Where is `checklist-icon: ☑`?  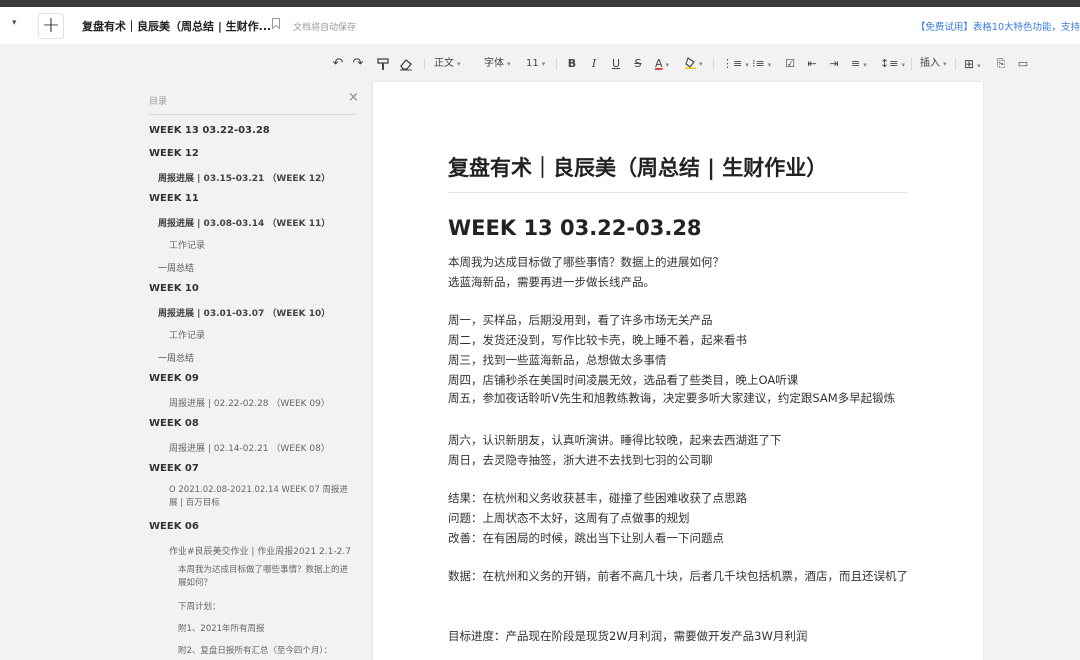 checklist-icon: ☑ is located at coordinates (790, 64).